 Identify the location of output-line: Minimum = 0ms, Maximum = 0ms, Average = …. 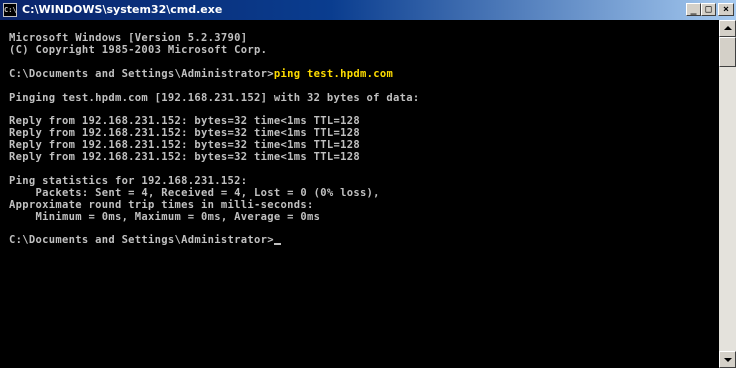
(165, 216).